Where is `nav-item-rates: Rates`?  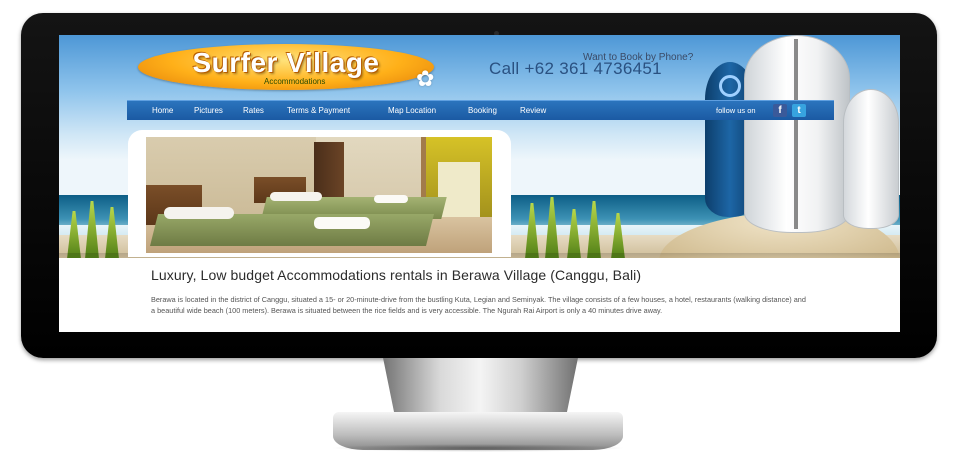
nav-item-rates: Rates is located at coordinates (253, 110).